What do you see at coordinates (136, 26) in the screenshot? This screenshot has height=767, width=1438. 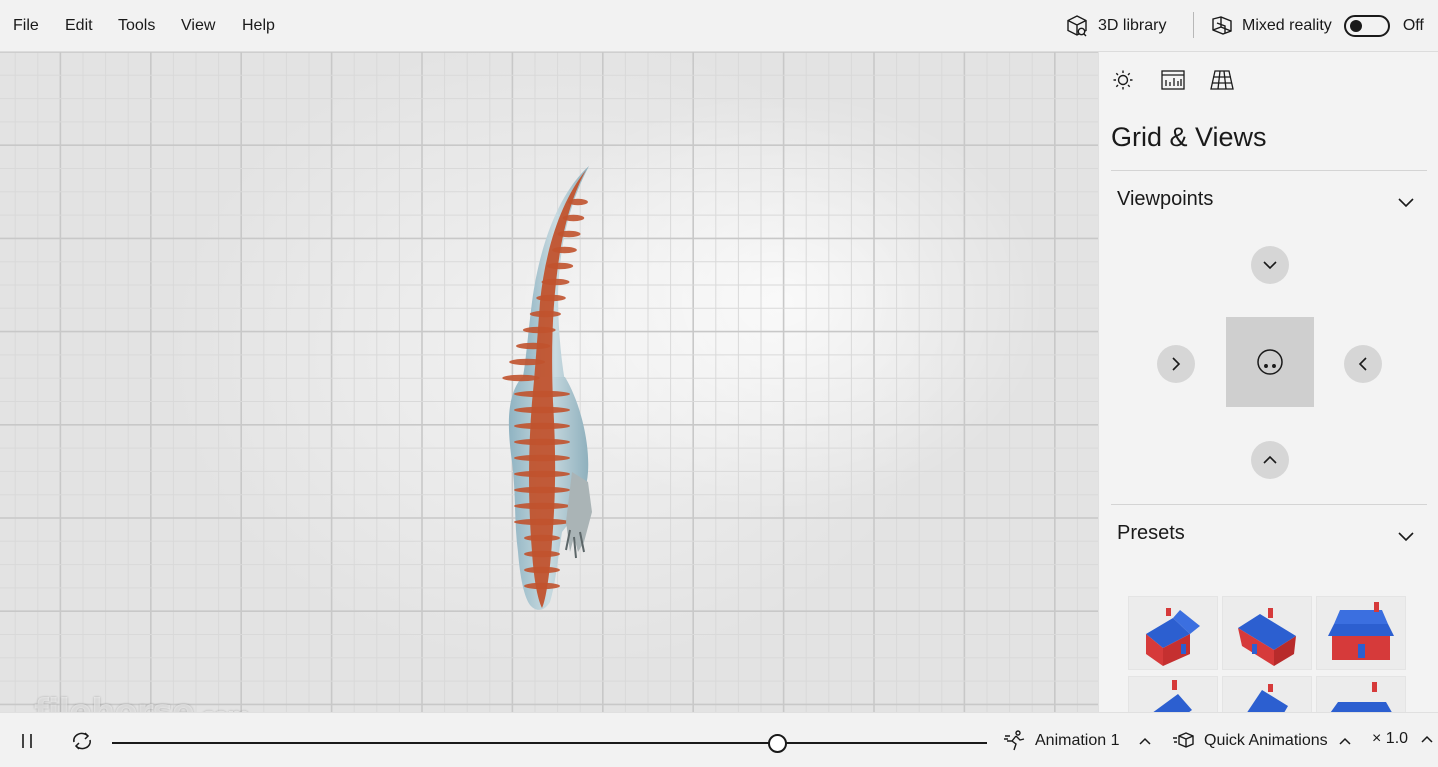 I see `menu-tools: Tools` at bounding box center [136, 26].